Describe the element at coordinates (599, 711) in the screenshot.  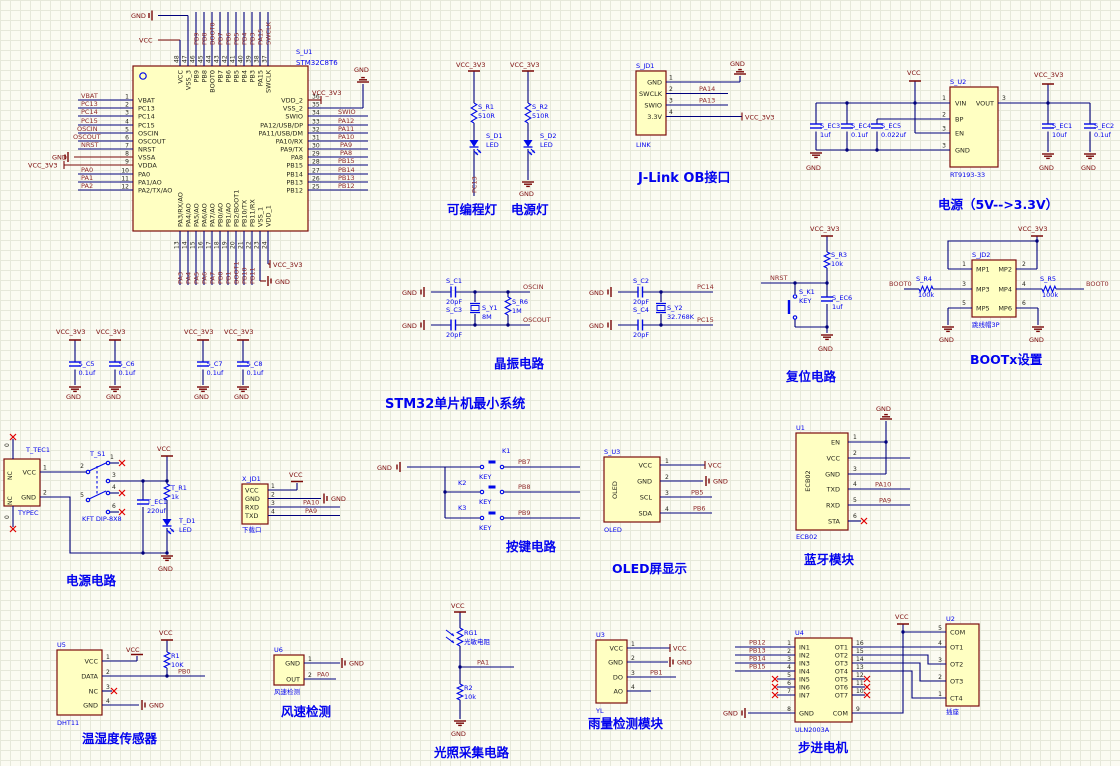
I see `label: YL` at that location.